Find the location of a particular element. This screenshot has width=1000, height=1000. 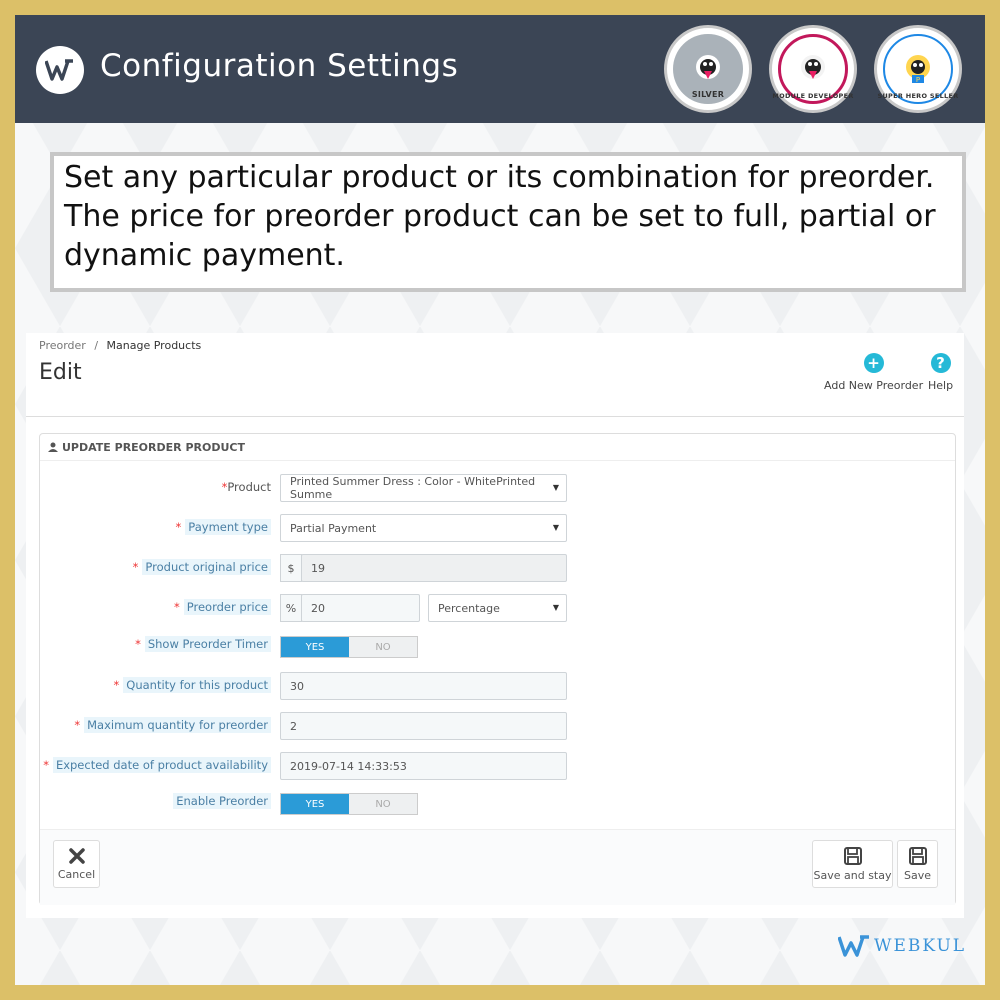

payment-type-select: Partial Payment ▼ is located at coordinates (423, 528).